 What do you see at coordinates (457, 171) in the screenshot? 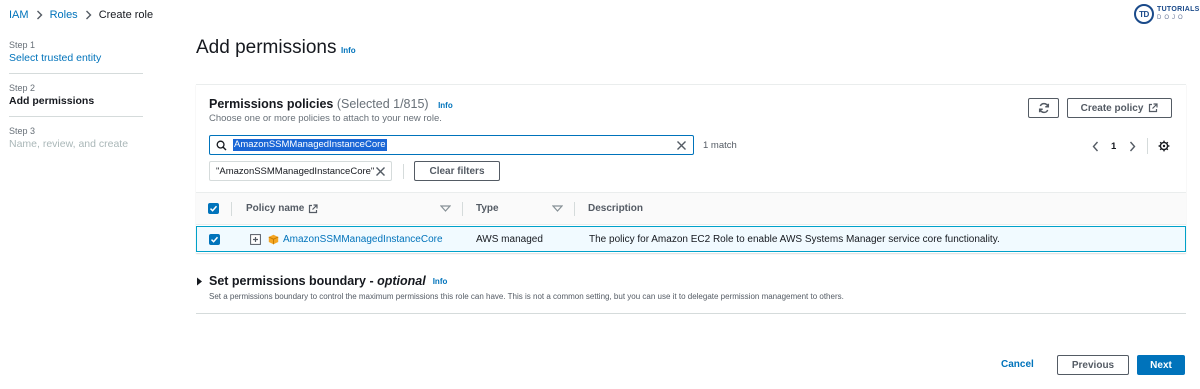
I see `clear-filters-button: Clear filters` at bounding box center [457, 171].